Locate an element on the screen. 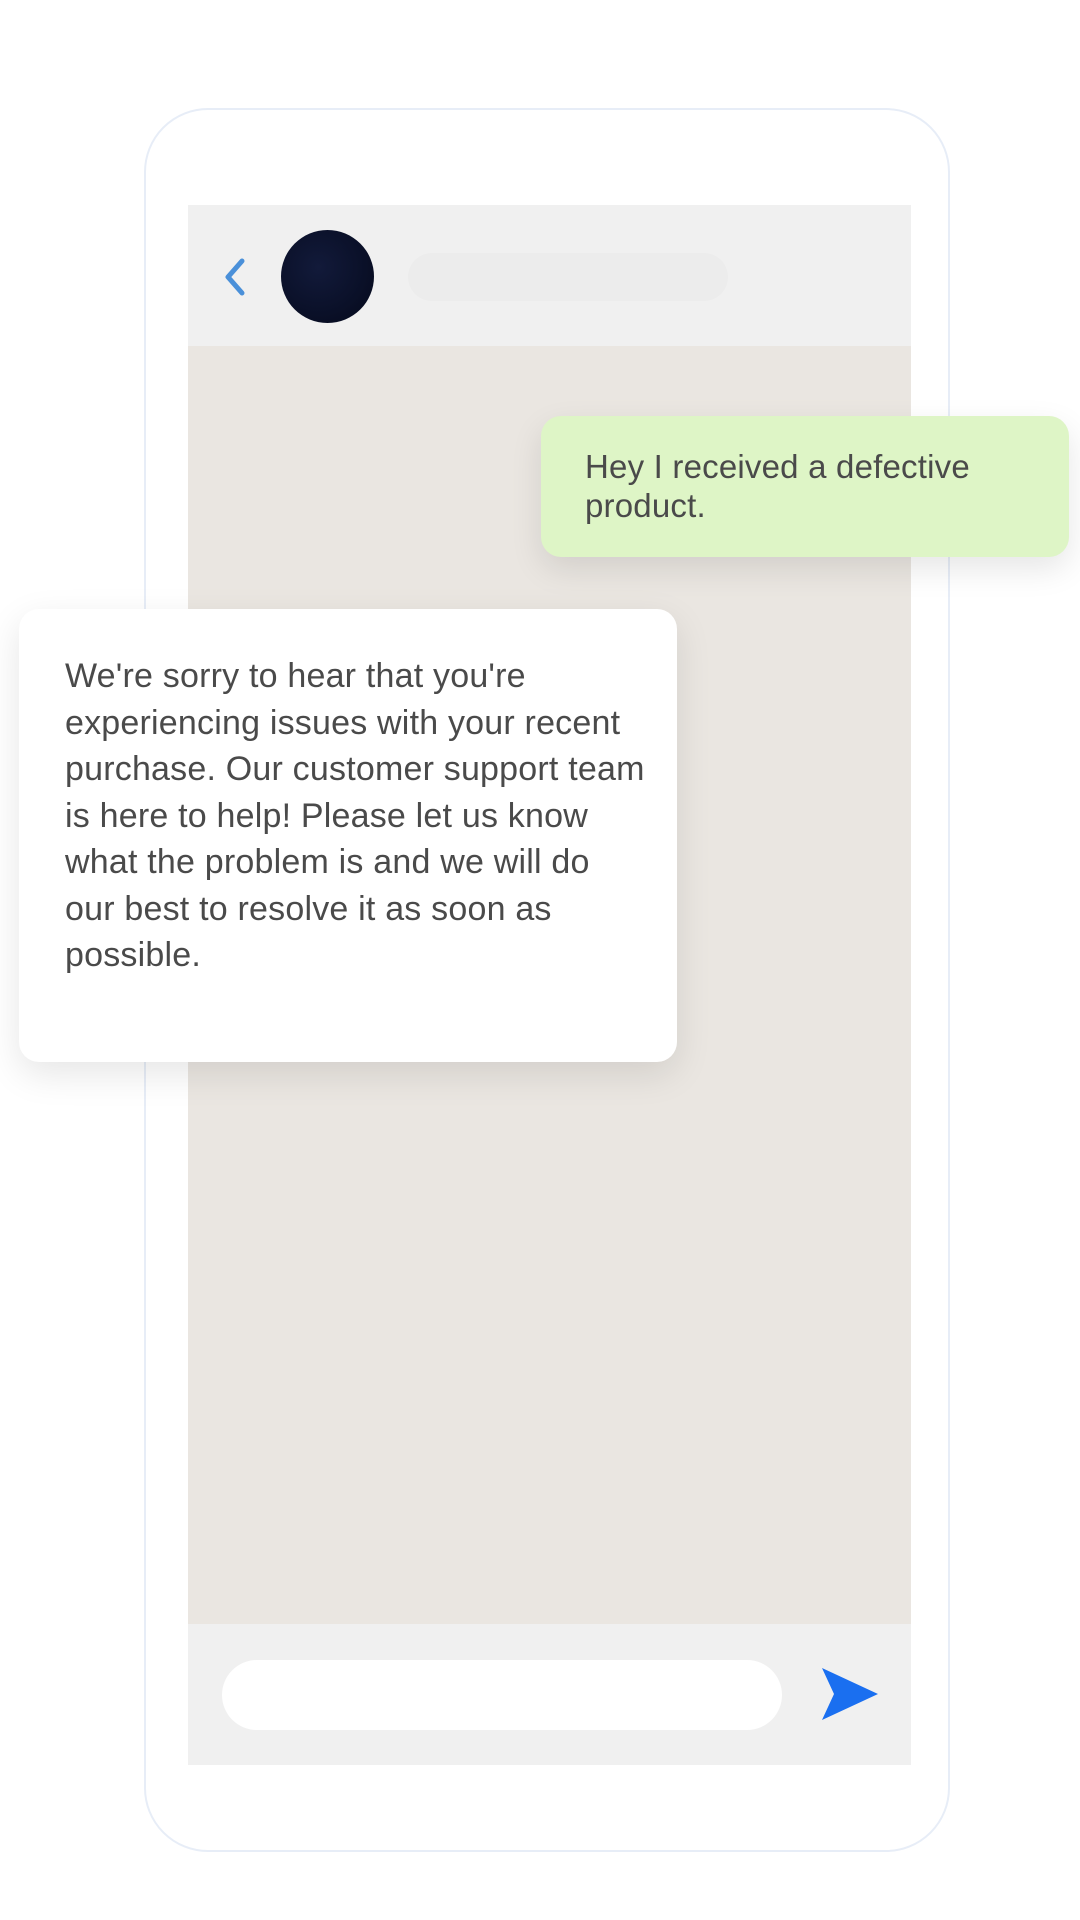 The width and height of the screenshot is (1080, 1920). back-button is located at coordinates (234, 277).